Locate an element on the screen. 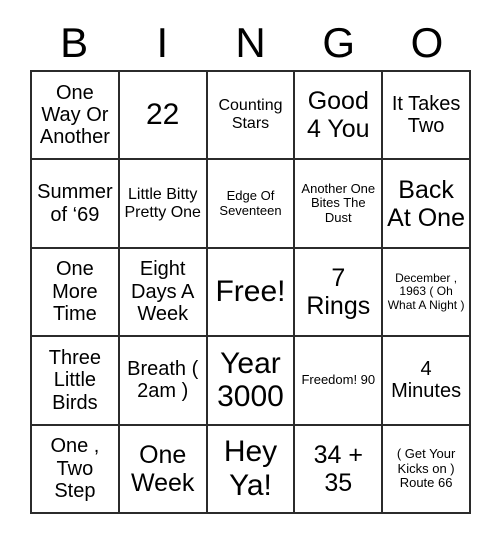  bingo-cell-free-label: Free! is located at coordinates (250, 292).